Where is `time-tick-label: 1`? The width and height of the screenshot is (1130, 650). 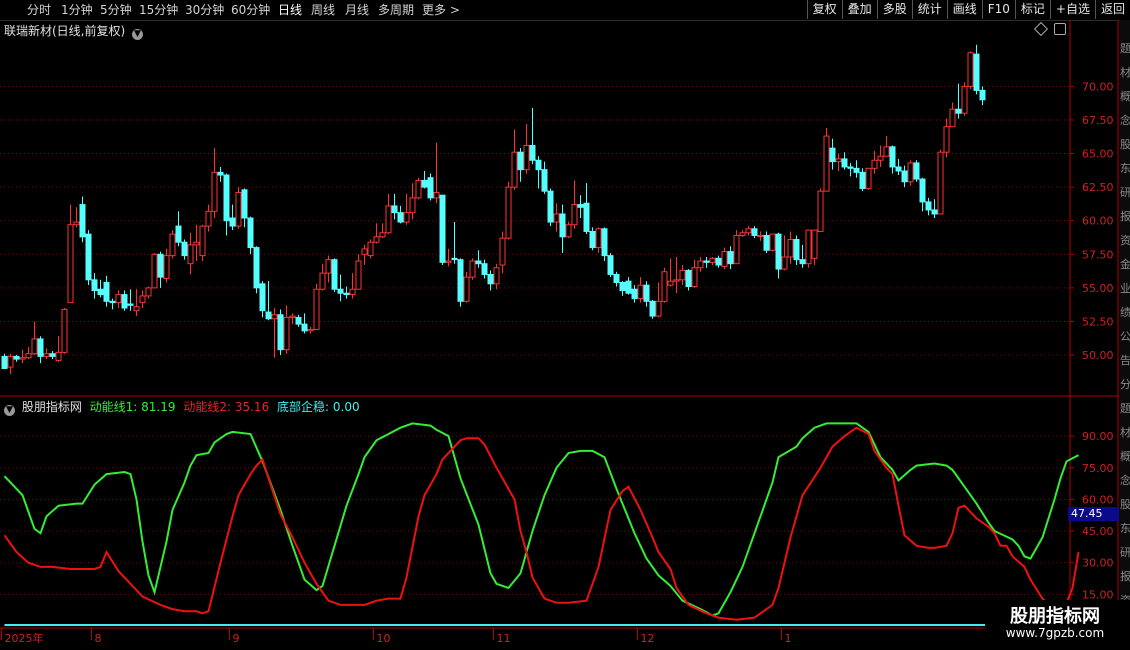 time-tick-label: 1 is located at coordinates (788, 638).